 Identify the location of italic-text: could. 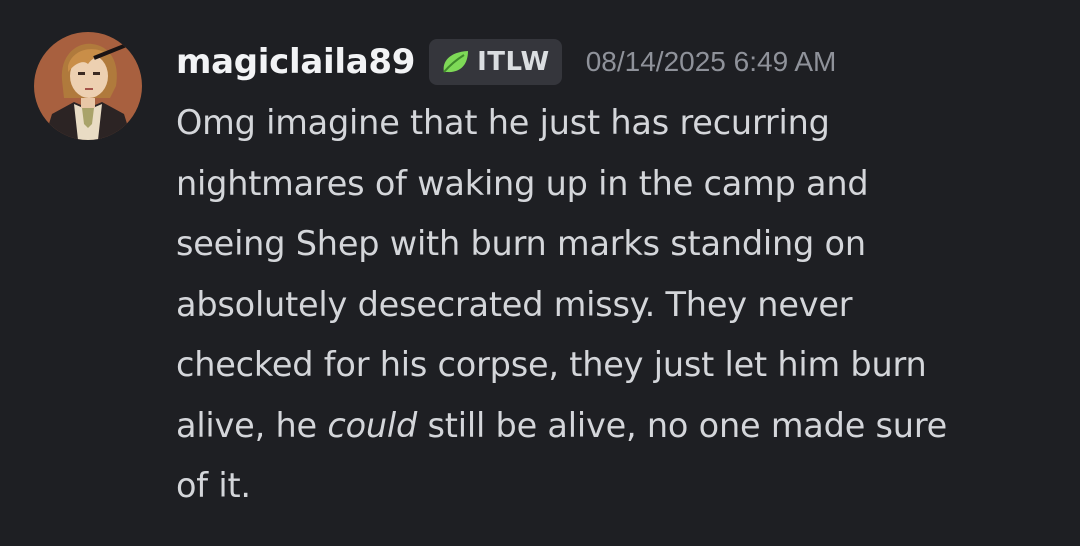
(372, 425).